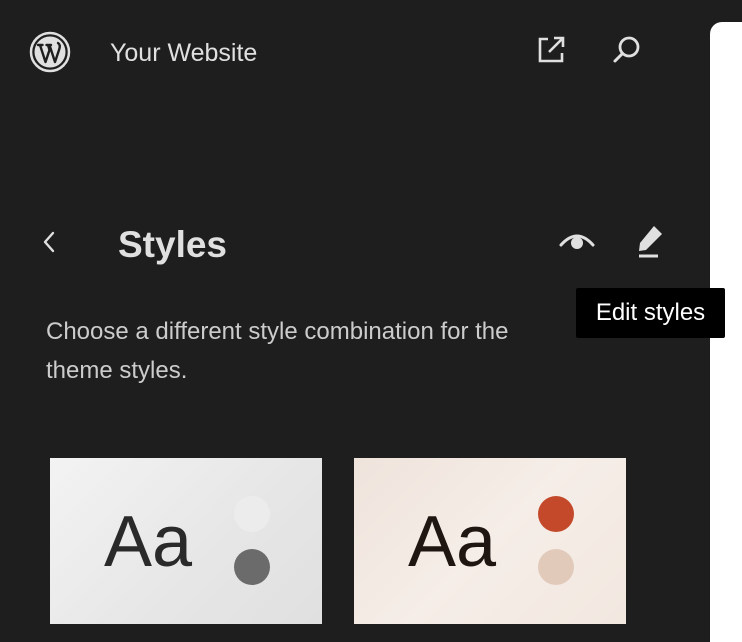  What do you see at coordinates (50, 52) in the screenshot?
I see `wordpress-logo-icon` at bounding box center [50, 52].